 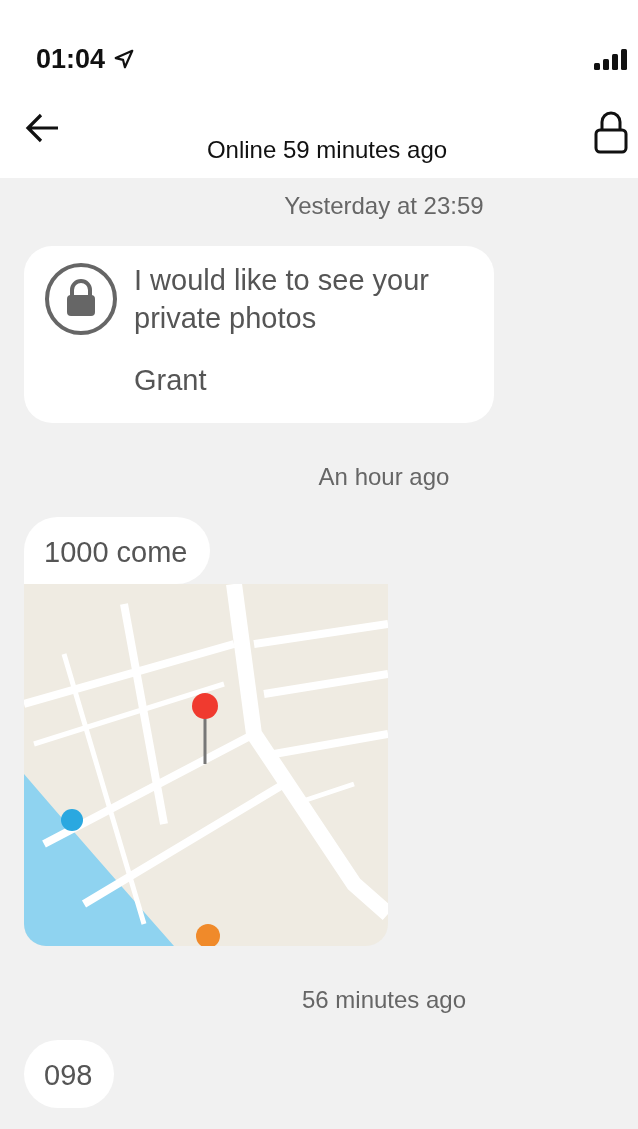 I want to click on sender-name: Grant, so click(x=171, y=381).